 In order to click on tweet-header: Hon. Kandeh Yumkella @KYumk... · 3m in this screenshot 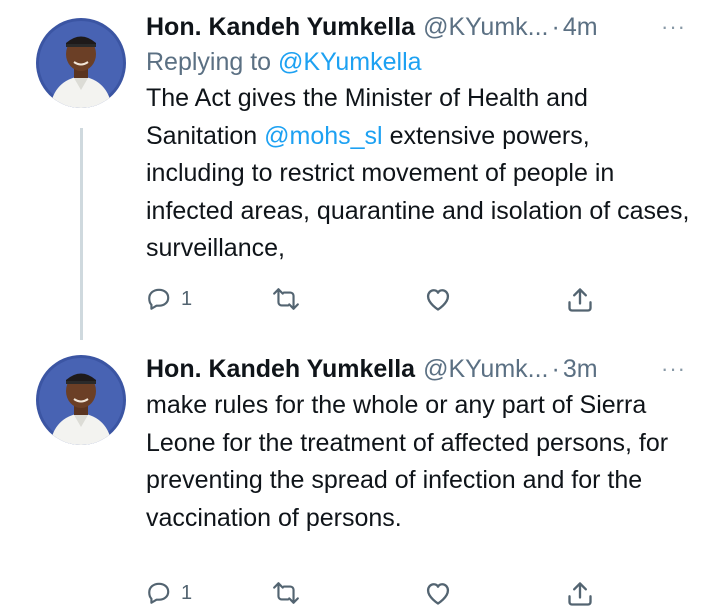, I will do `click(418, 369)`.